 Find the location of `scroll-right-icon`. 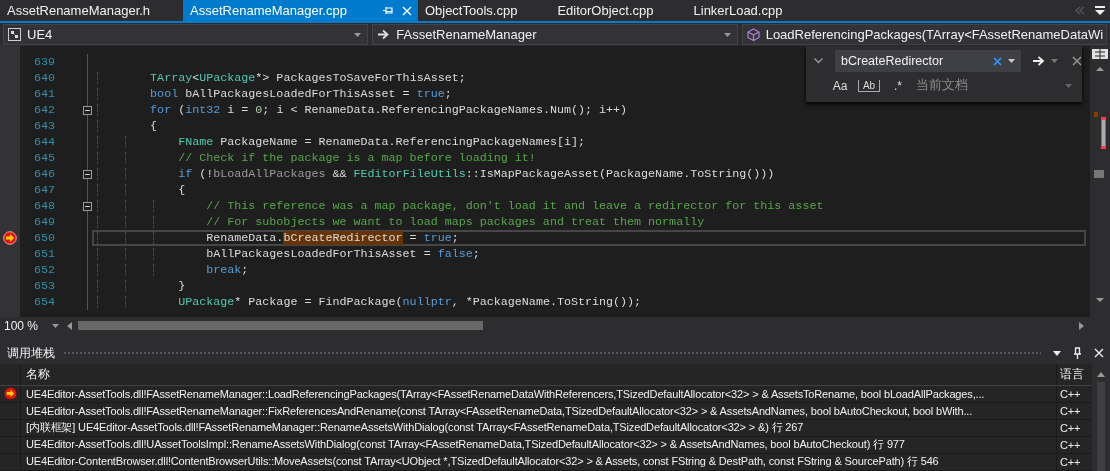

scroll-right-icon is located at coordinates (1081, 325).